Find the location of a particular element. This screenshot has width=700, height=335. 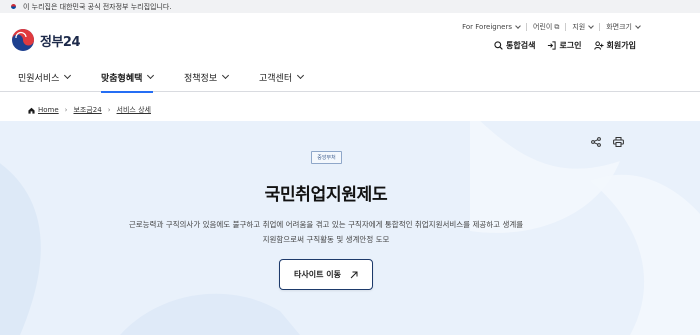

nav-policy-info: 정책정보 is located at coordinates (207, 77).